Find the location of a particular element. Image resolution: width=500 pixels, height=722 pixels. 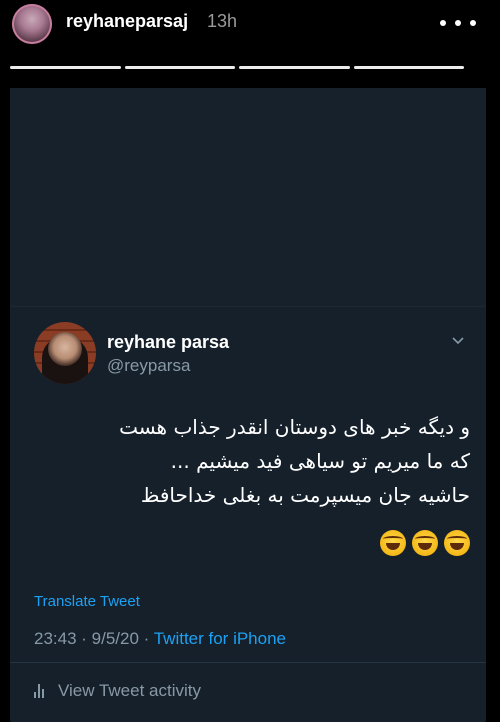

avatar-face is located at coordinates (65, 349).